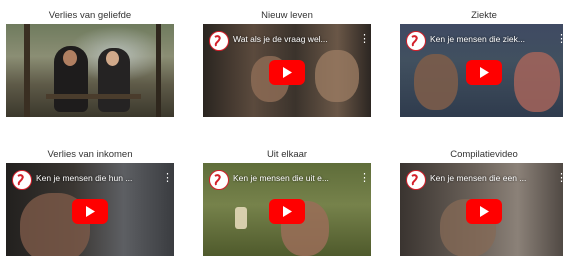  What do you see at coordinates (287, 15) in the screenshot?
I see `video-caption: Nieuw leven` at bounding box center [287, 15].